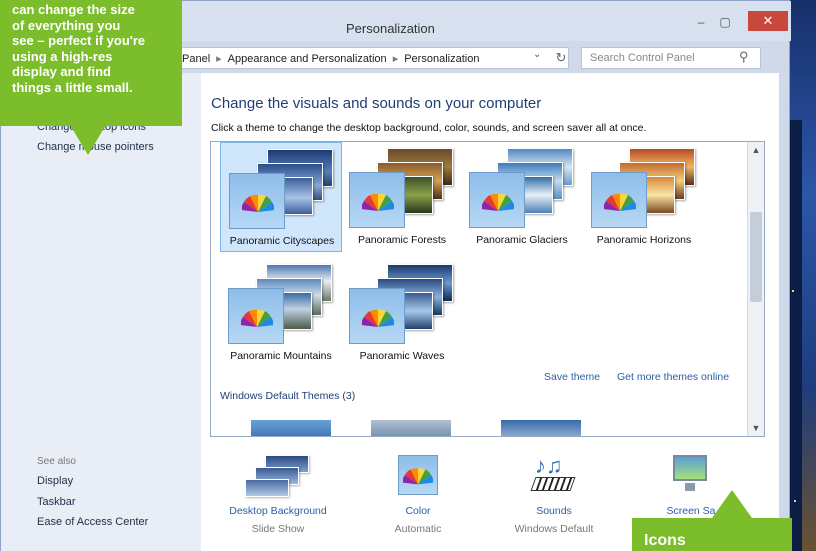 The height and width of the screenshot is (551, 816). Describe the element at coordinates (522, 240) in the screenshot. I see `theme-label: Panoramic Glaciers` at that location.